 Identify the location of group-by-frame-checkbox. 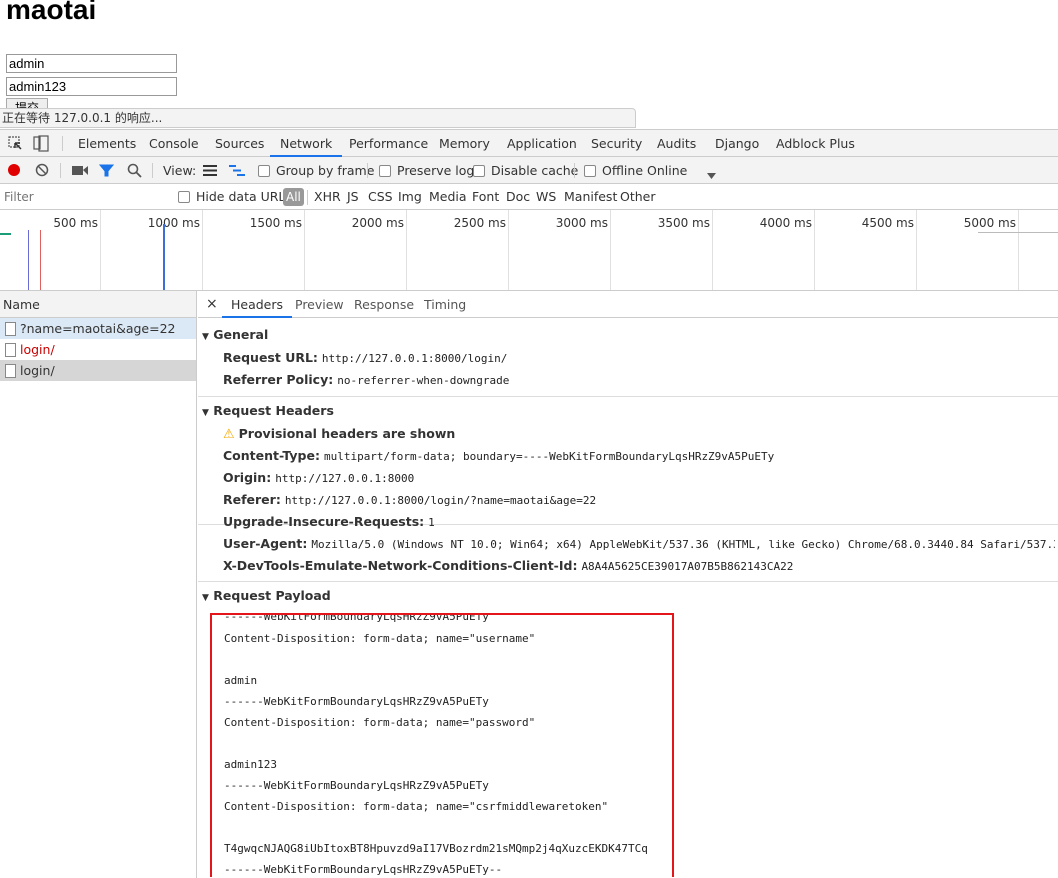
(264, 171).